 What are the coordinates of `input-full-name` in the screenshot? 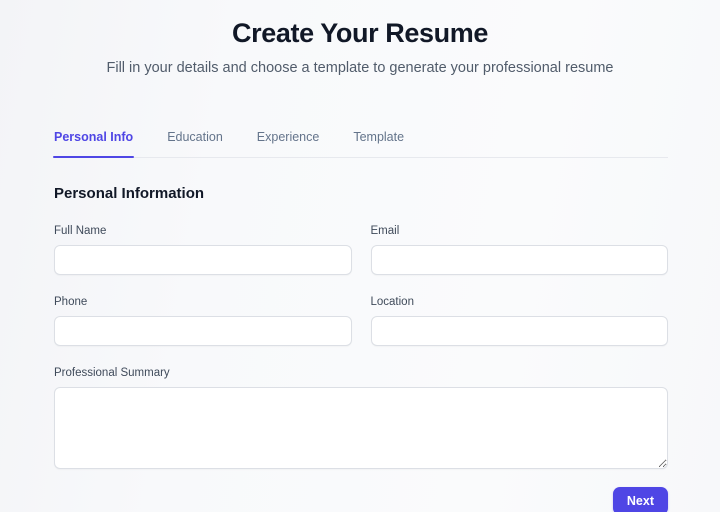 It's located at (203, 260).